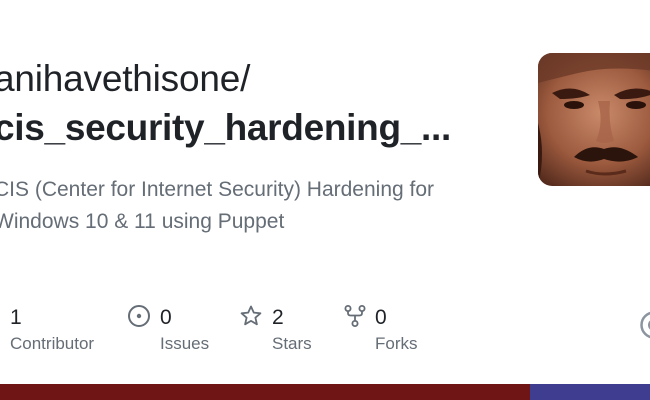 The image size is (650, 400). Describe the element at coordinates (185, 343) in the screenshot. I see `issues-label: Issues` at that location.